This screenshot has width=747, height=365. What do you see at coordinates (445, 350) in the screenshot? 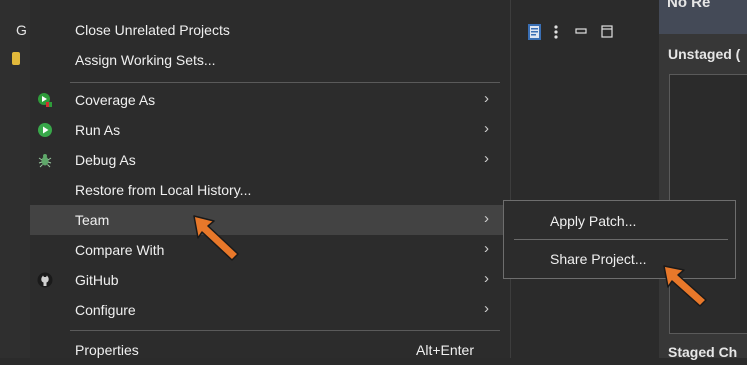
I see `menu-item-accelerator: Alt+Enter` at bounding box center [445, 350].